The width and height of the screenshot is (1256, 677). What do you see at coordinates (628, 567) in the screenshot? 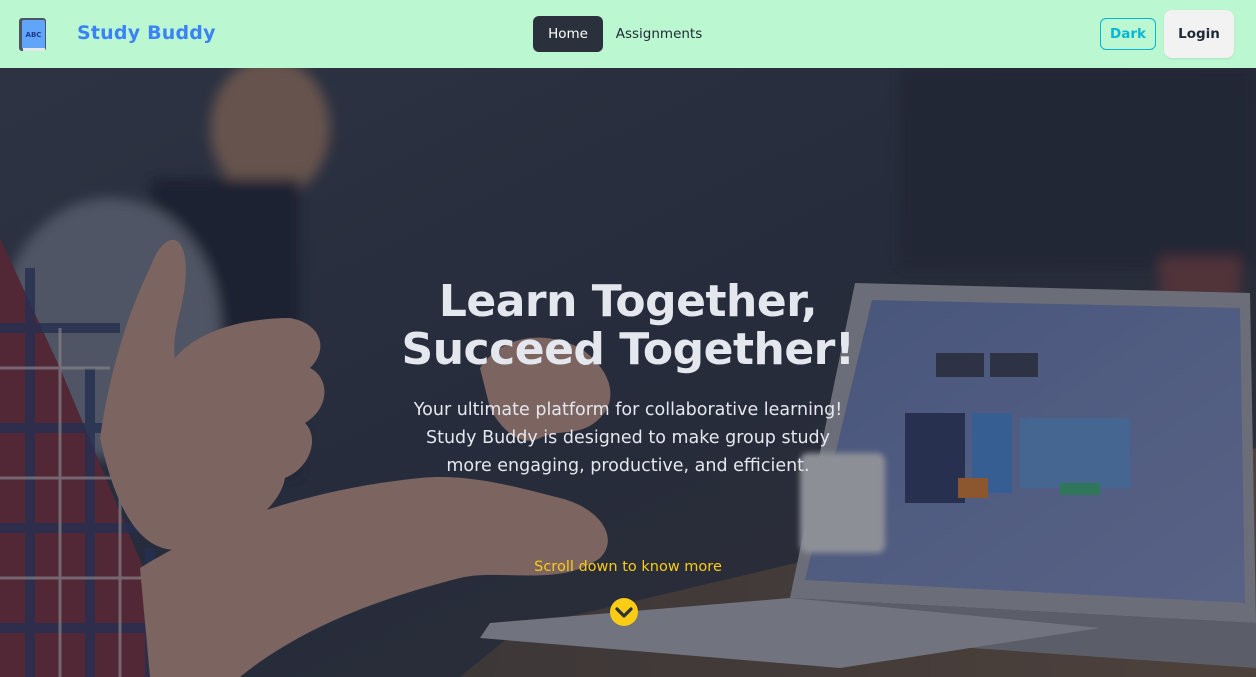
I see `scroll-down-text: Scroll down to know more` at bounding box center [628, 567].